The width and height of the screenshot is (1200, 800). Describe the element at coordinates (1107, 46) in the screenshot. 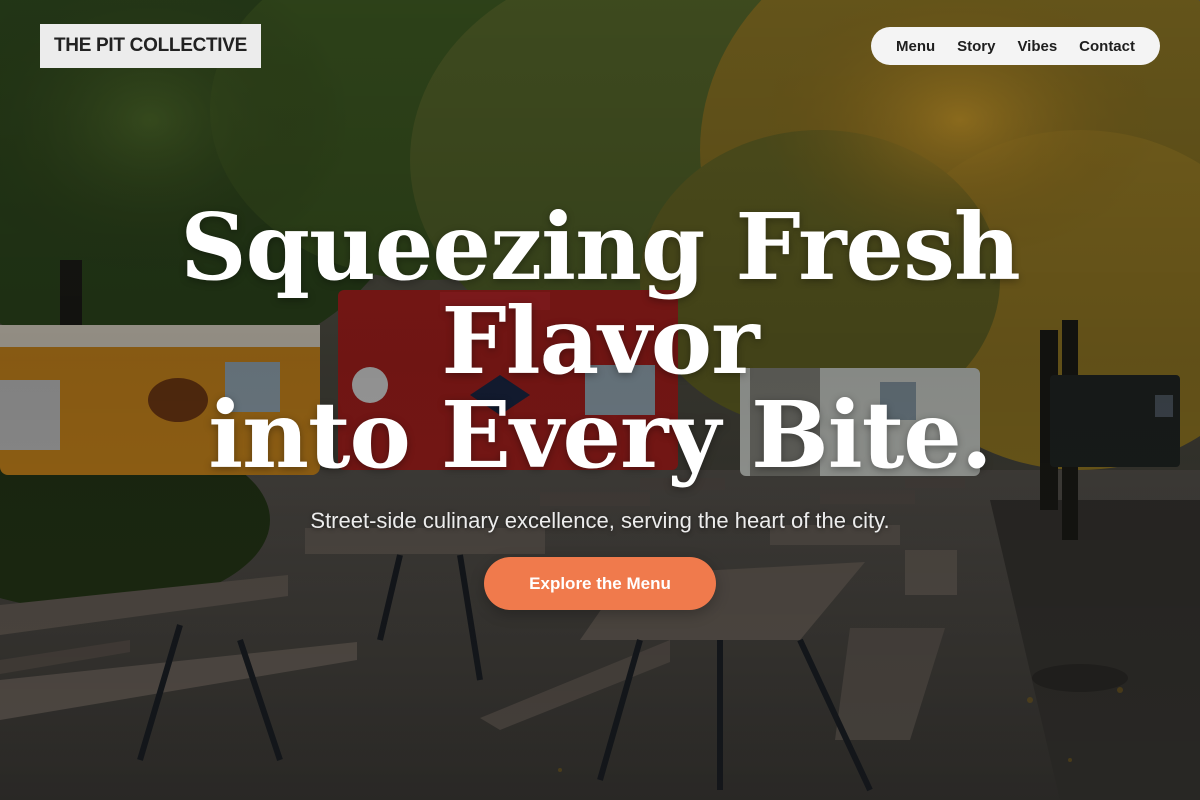

I see `nav-item-contact: Contact` at that location.